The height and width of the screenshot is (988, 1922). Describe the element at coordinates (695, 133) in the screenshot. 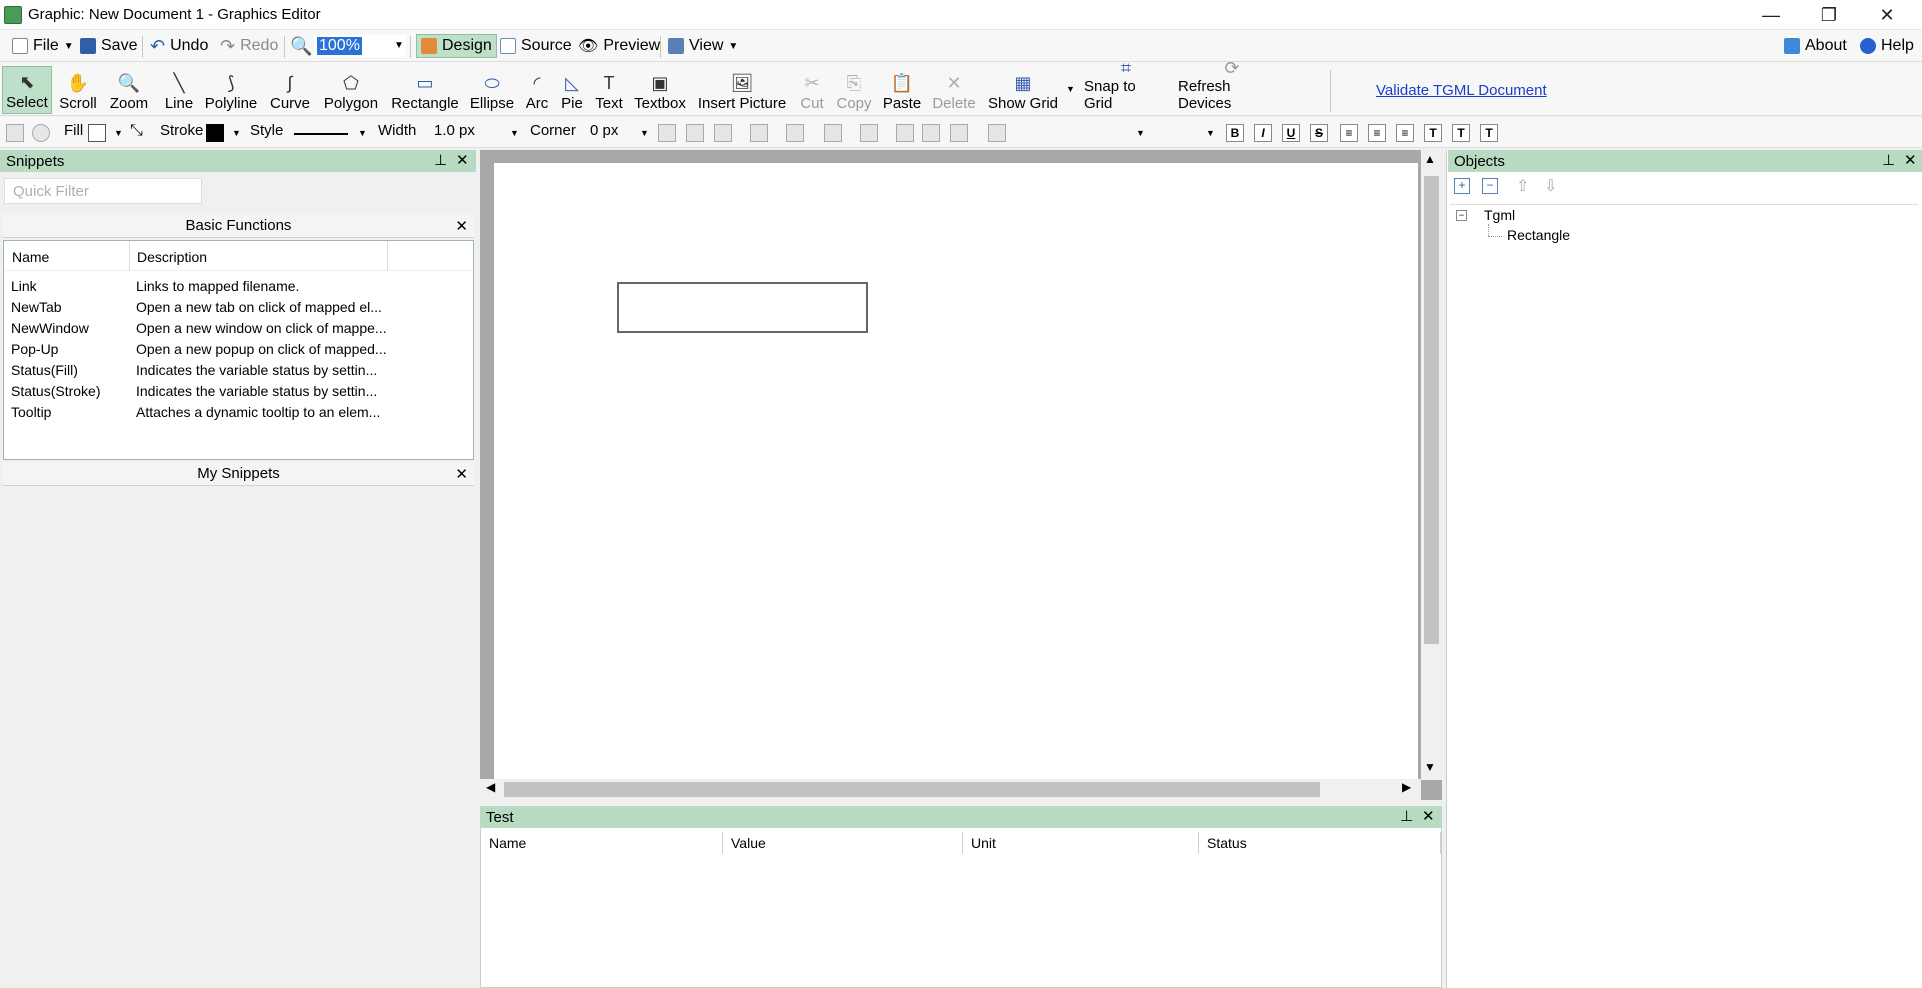

I see `ungroup-icon` at that location.